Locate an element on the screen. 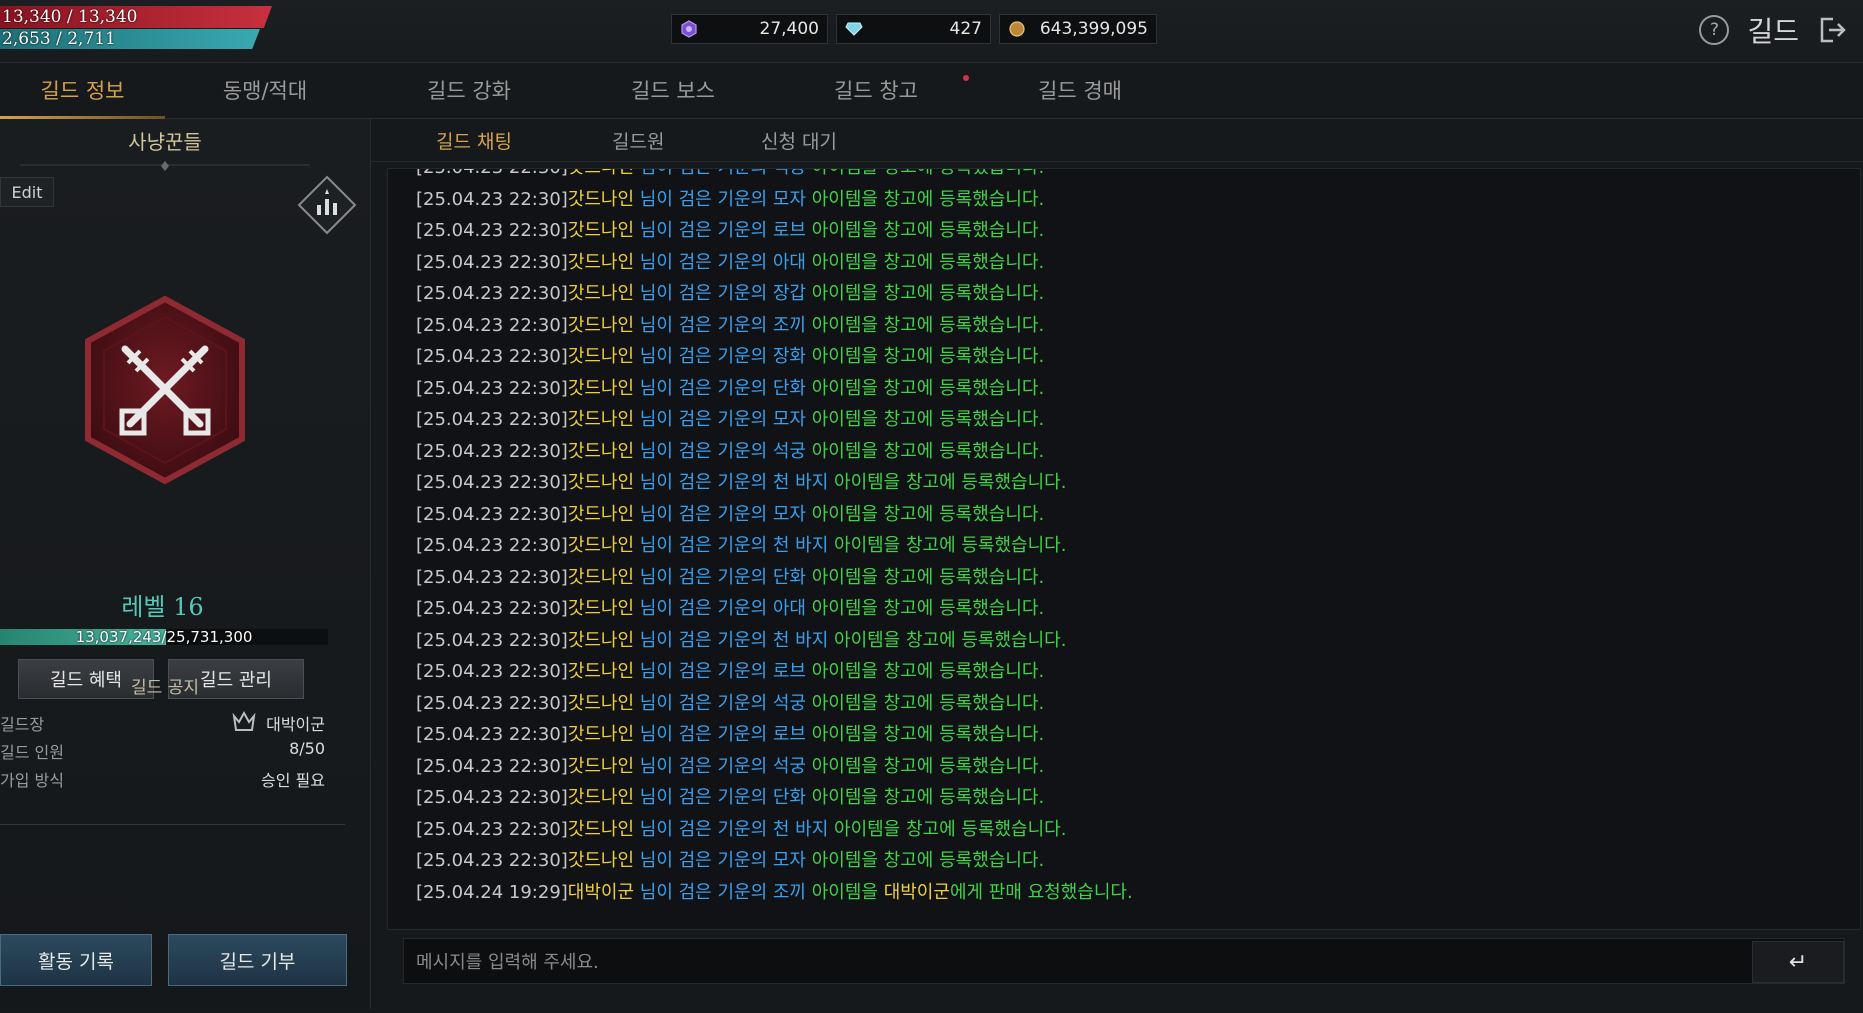 The width and height of the screenshot is (1863, 1013). guild-exp-text: 13,037,243/25,731,300 is located at coordinates (164, 637).